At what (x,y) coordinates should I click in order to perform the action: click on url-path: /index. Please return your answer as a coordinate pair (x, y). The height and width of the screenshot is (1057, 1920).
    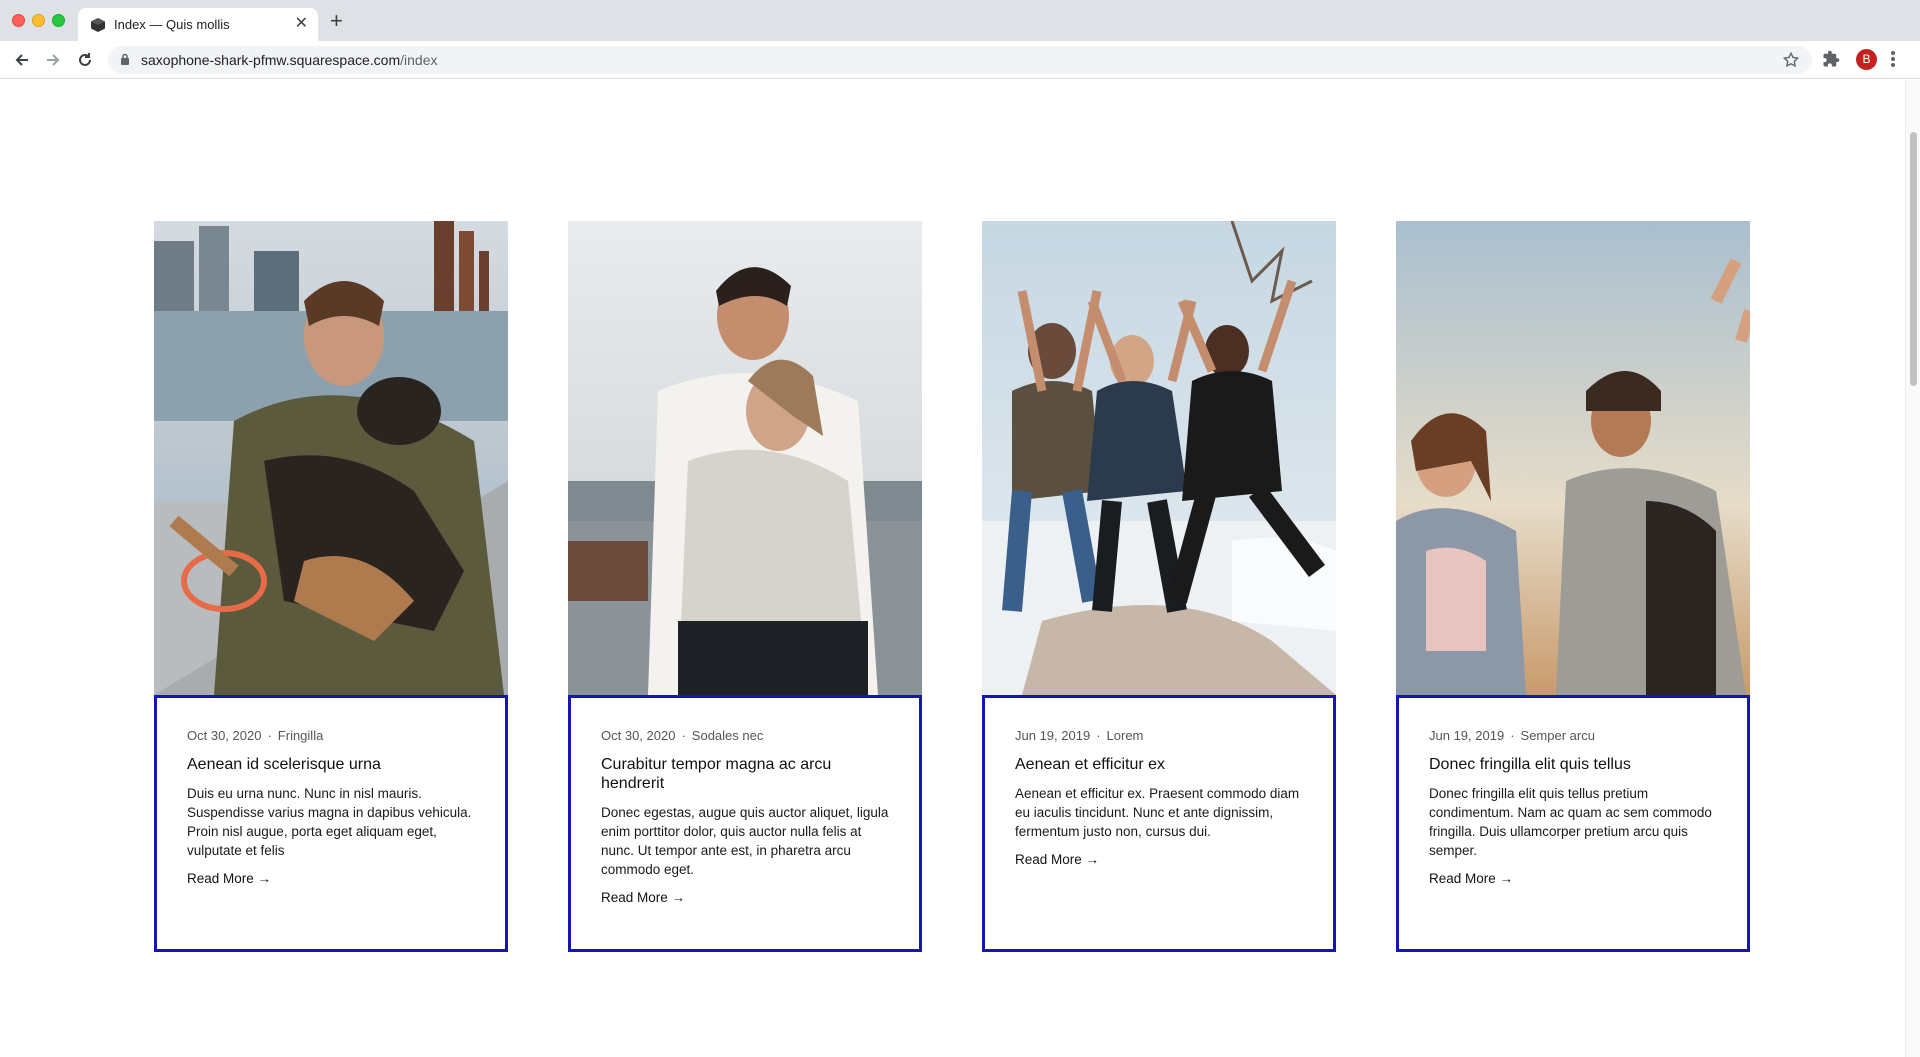
    Looking at the image, I should click on (419, 60).